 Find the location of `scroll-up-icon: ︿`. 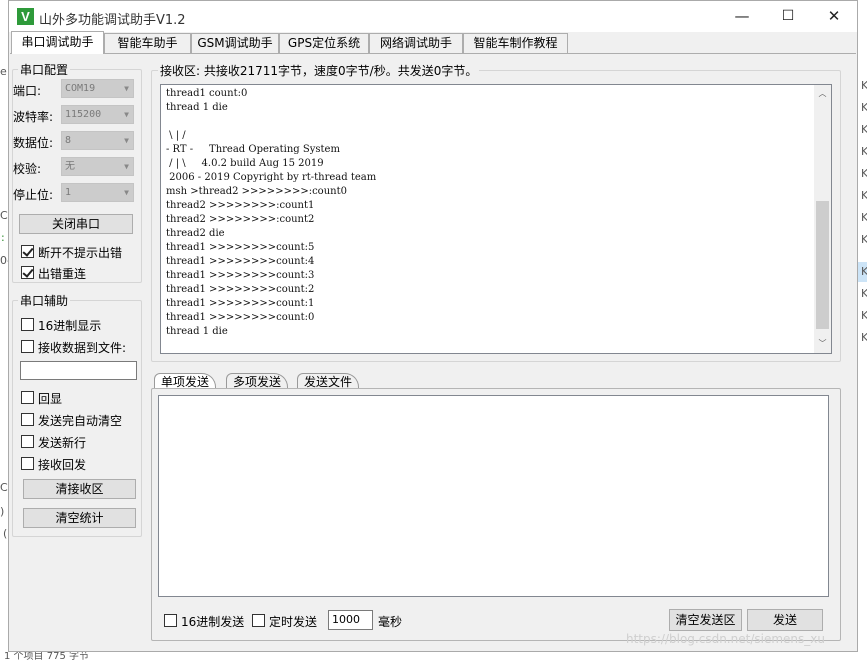

scroll-up-icon: ︿ is located at coordinates (822, 94).